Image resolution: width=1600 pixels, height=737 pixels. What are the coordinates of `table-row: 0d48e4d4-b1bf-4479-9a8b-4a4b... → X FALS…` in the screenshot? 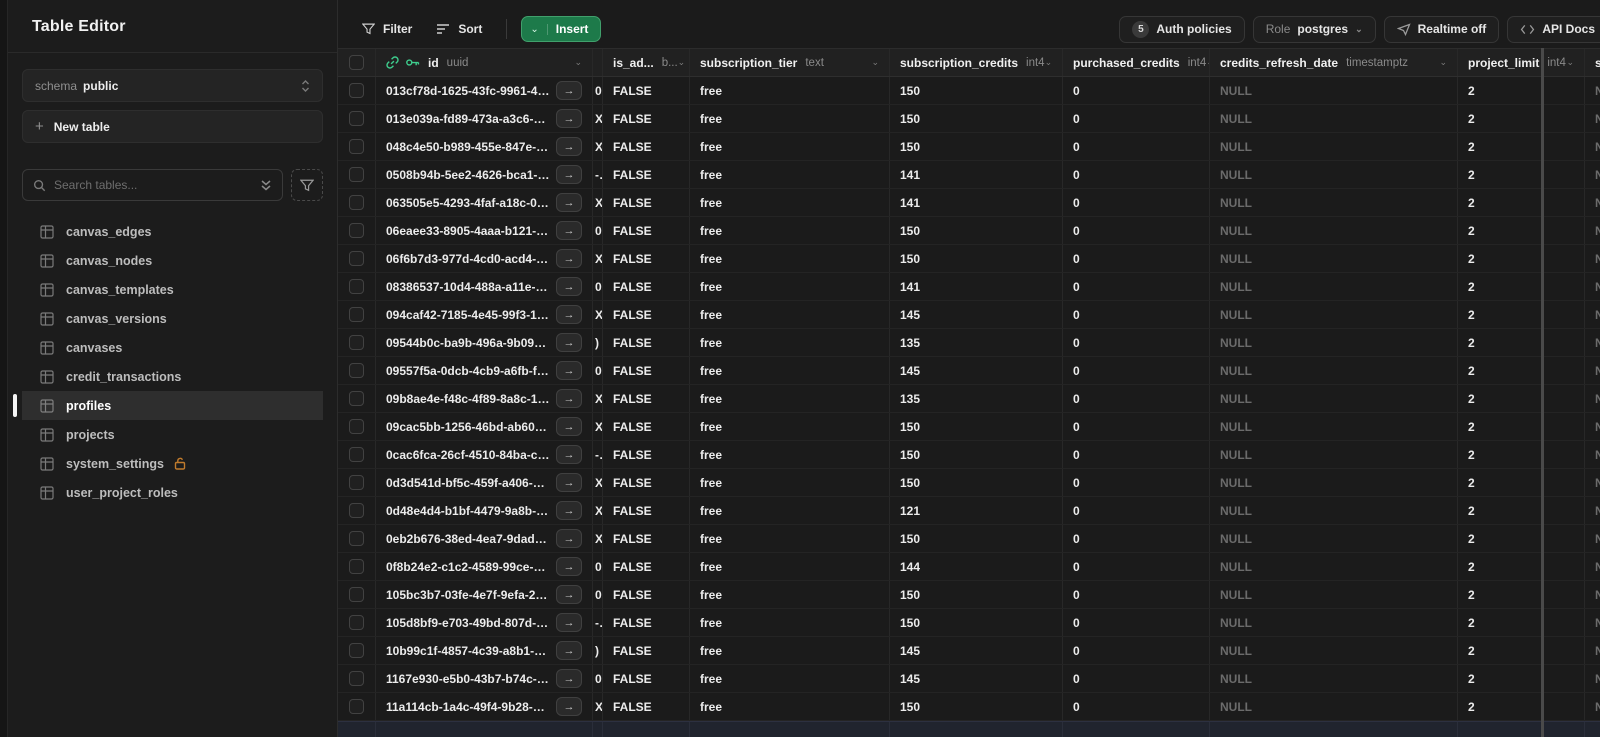 It's located at (969, 511).